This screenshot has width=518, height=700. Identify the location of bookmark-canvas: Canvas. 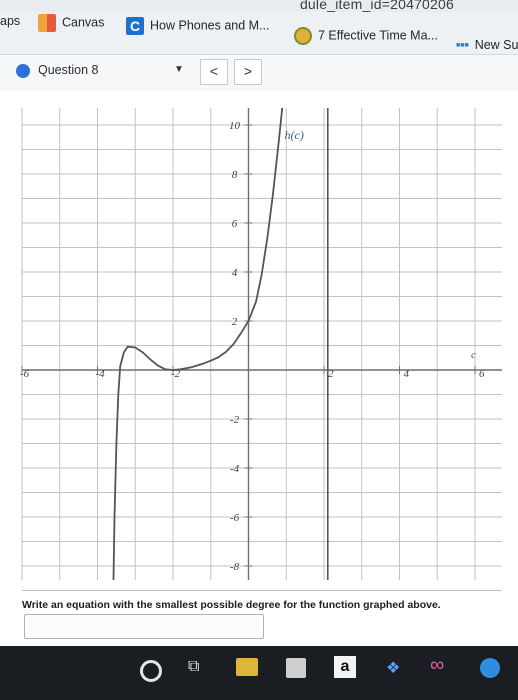
(71, 23).